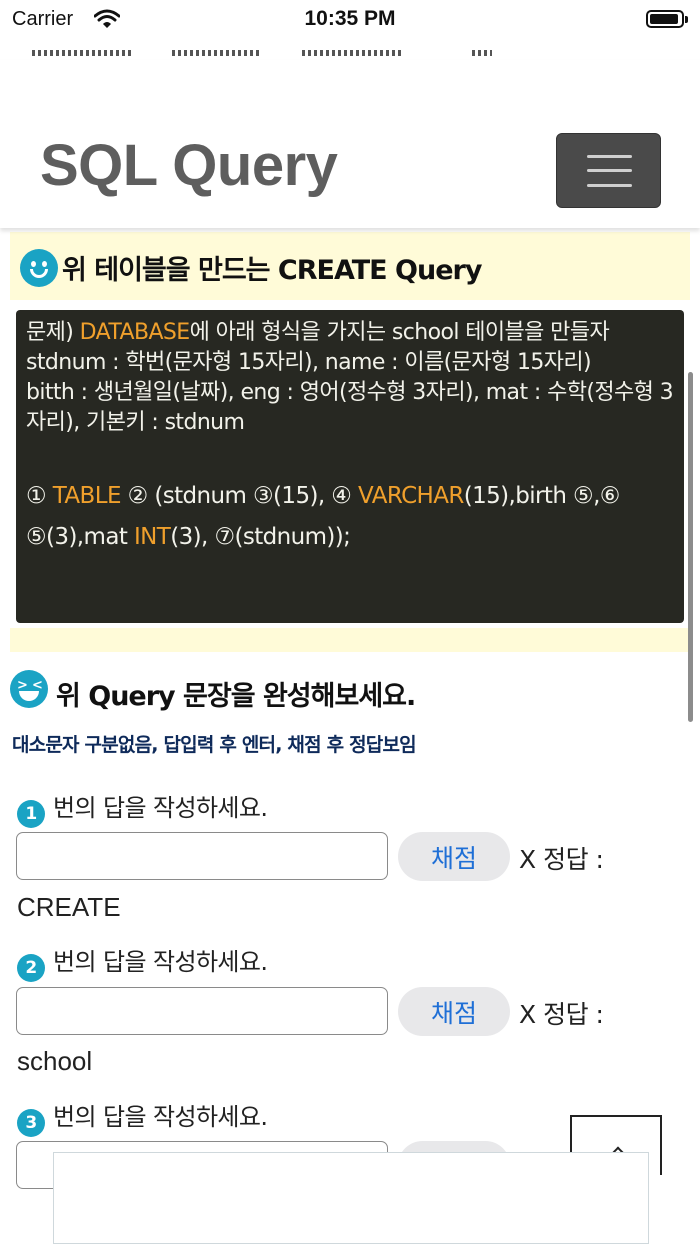  I want to click on question-3-label: 3 번의 답을 작성하세요., so click(142, 1117).